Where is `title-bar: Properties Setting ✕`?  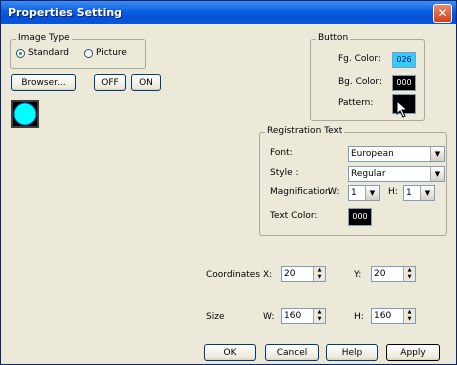
title-bar: Properties Setting ✕ is located at coordinates (228, 12).